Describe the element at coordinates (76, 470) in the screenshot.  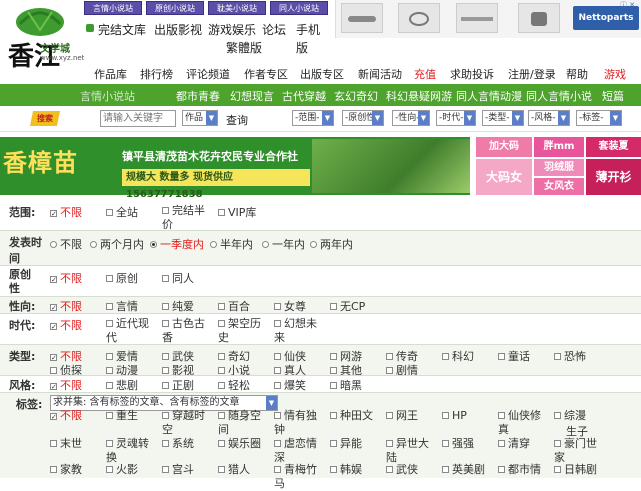
I see `tag-option: 家教` at that location.